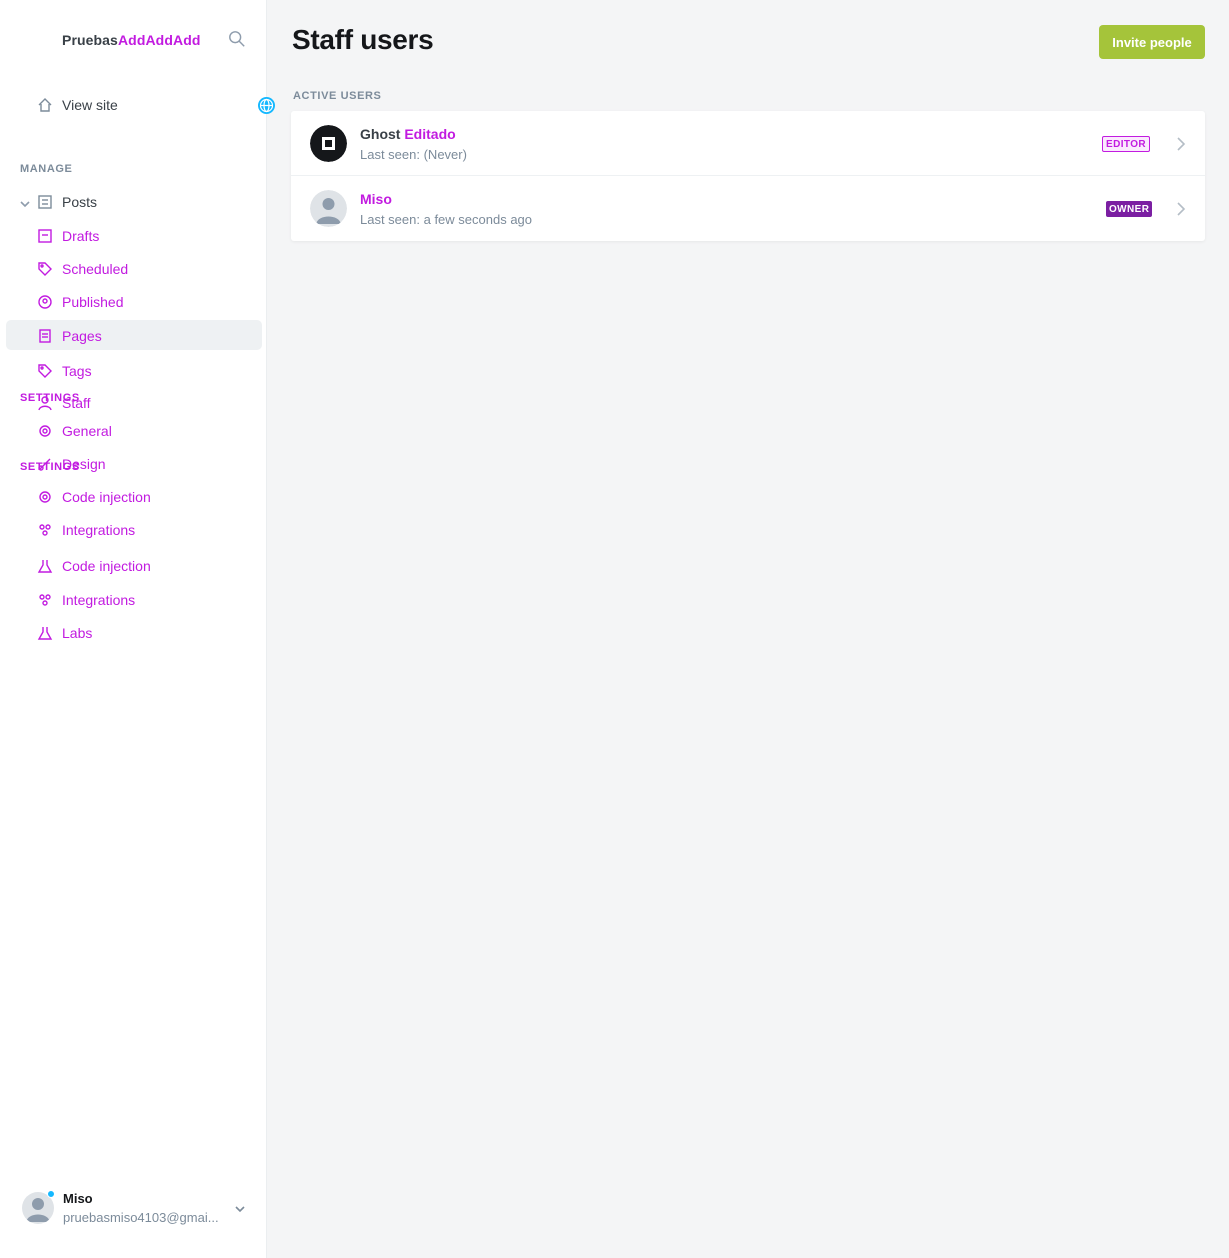 The image size is (1229, 1258). What do you see at coordinates (77, 371) in the screenshot?
I see `nav-tags-label: Tags` at bounding box center [77, 371].